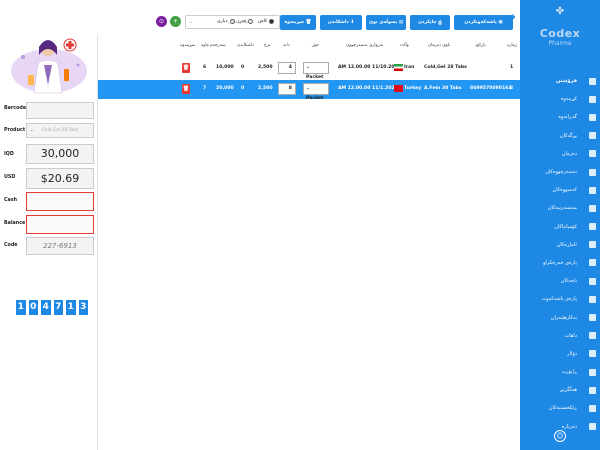 The width and height of the screenshot is (600, 450). I want to click on new-invoice-button: پسوڵەی نوێ ▤, so click(386, 22).